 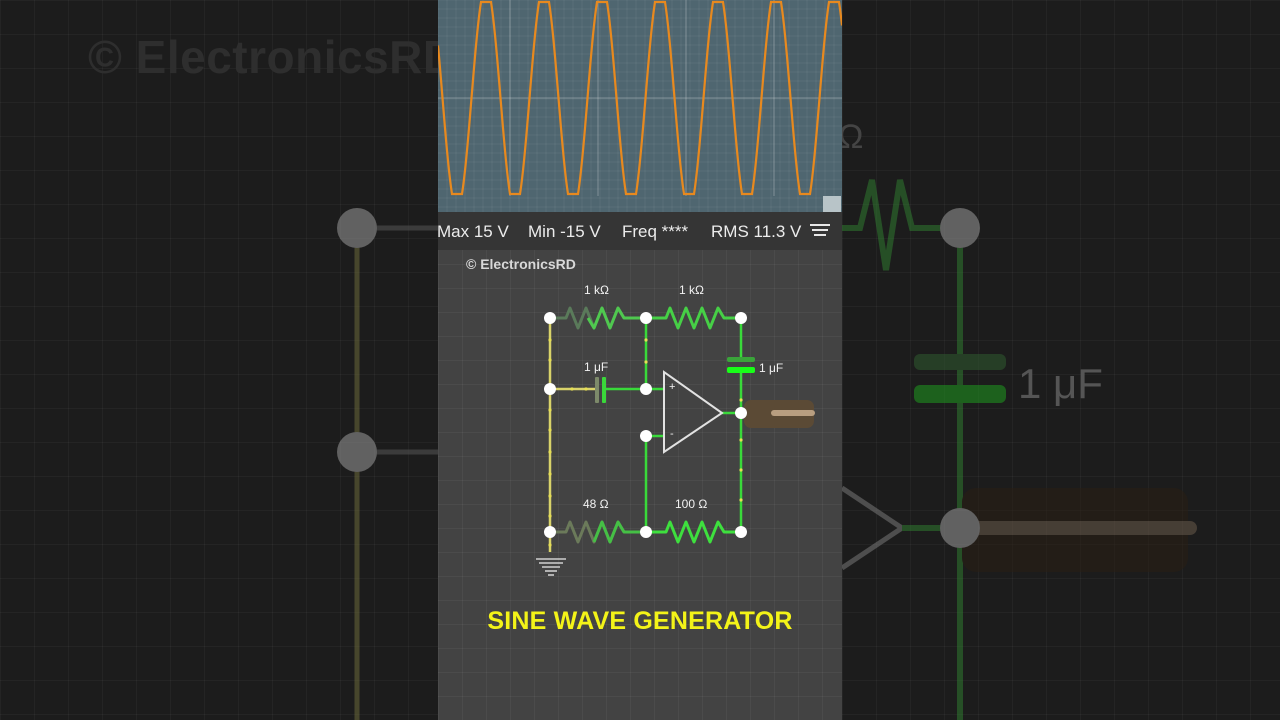 I want to click on label-r2: 1 kΩ, so click(x=691, y=290).